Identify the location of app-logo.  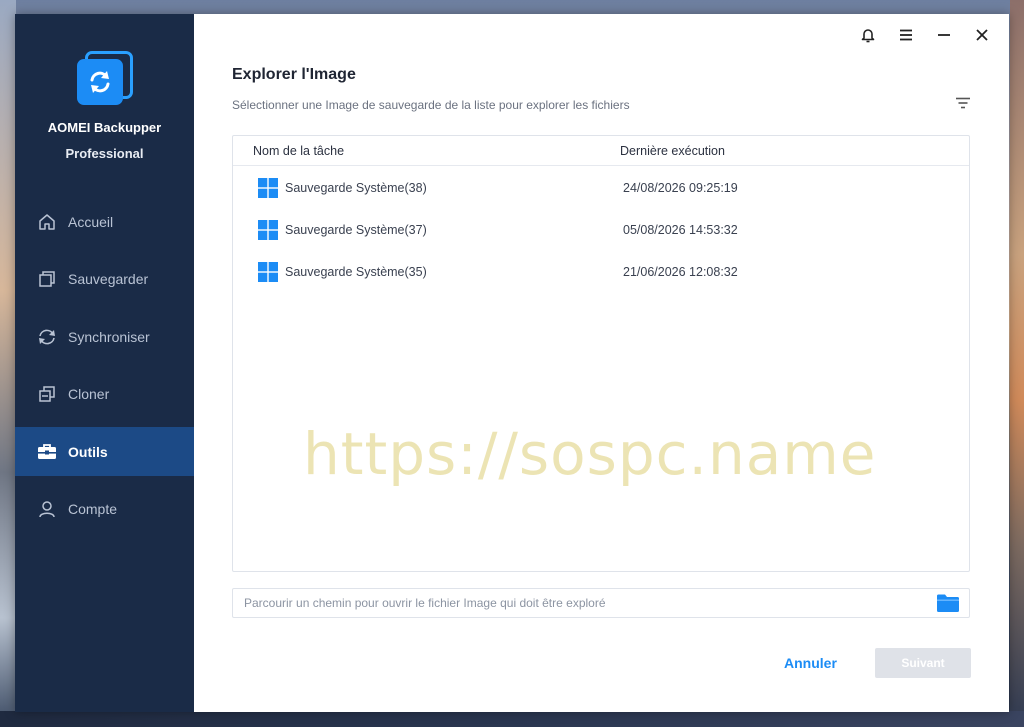
(105, 79).